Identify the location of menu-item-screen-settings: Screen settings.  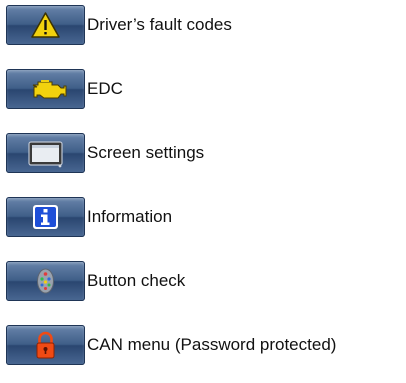
(206, 153).